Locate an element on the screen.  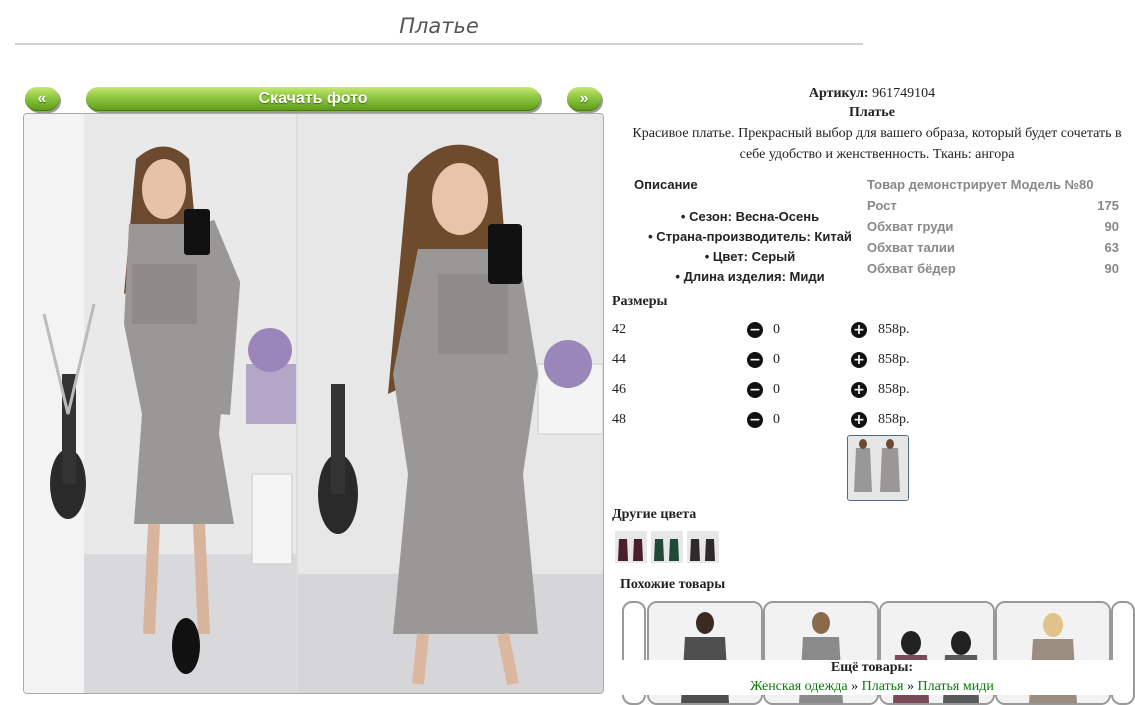
article-line: Артикул: 961749104 is located at coordinates (872, 94).